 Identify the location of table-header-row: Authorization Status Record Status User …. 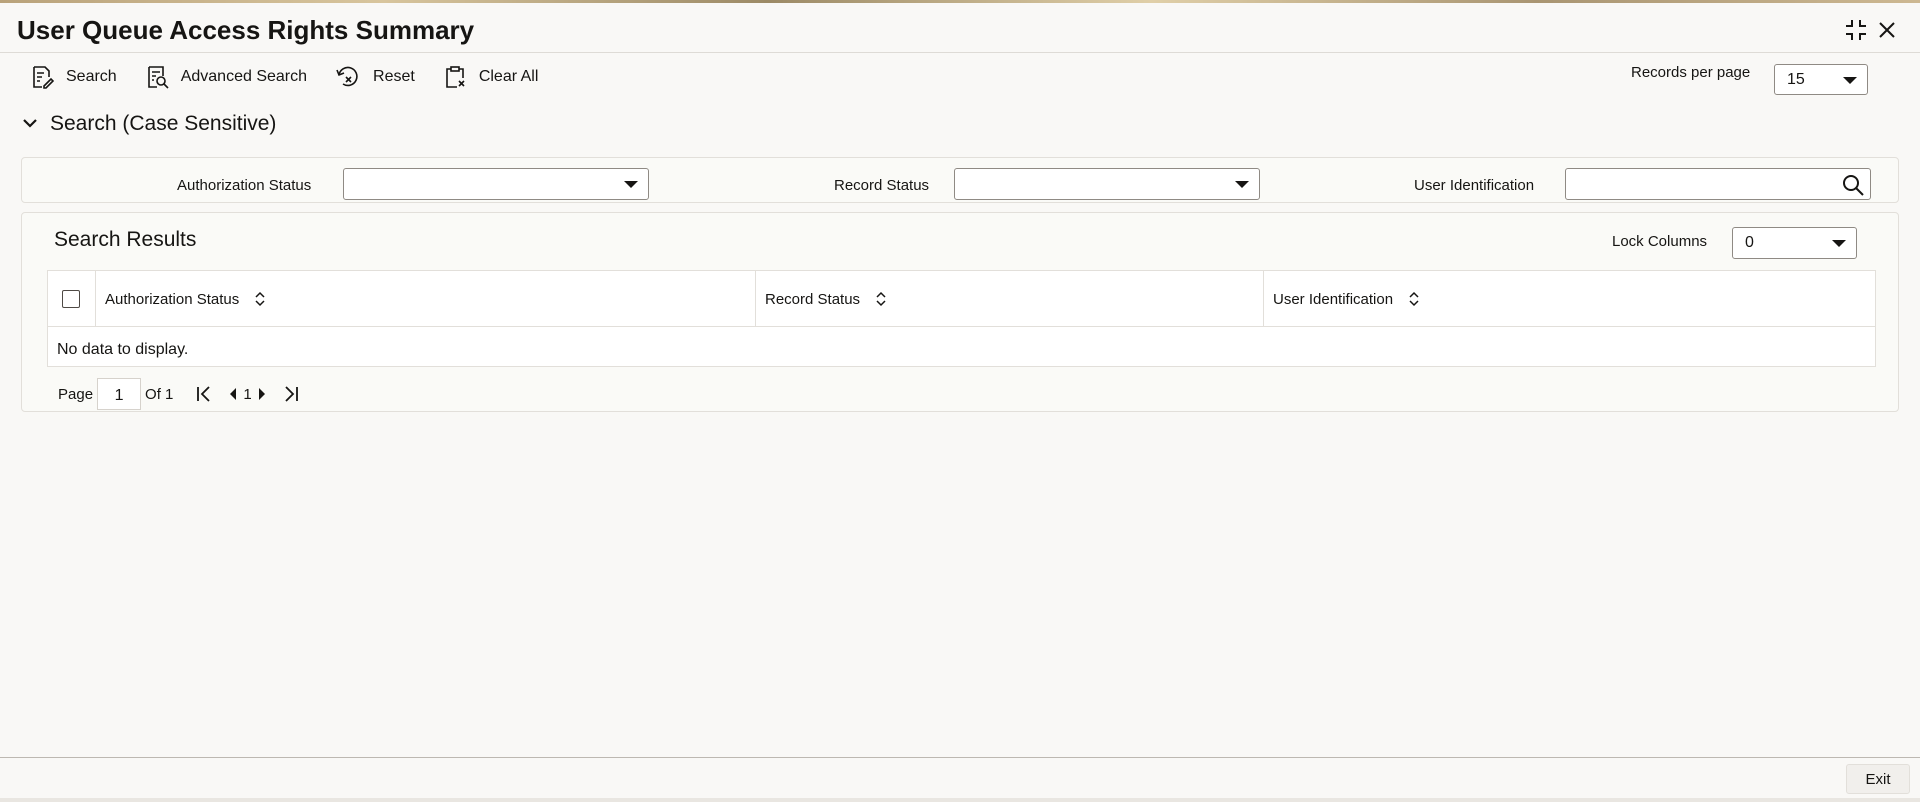
(961, 299).